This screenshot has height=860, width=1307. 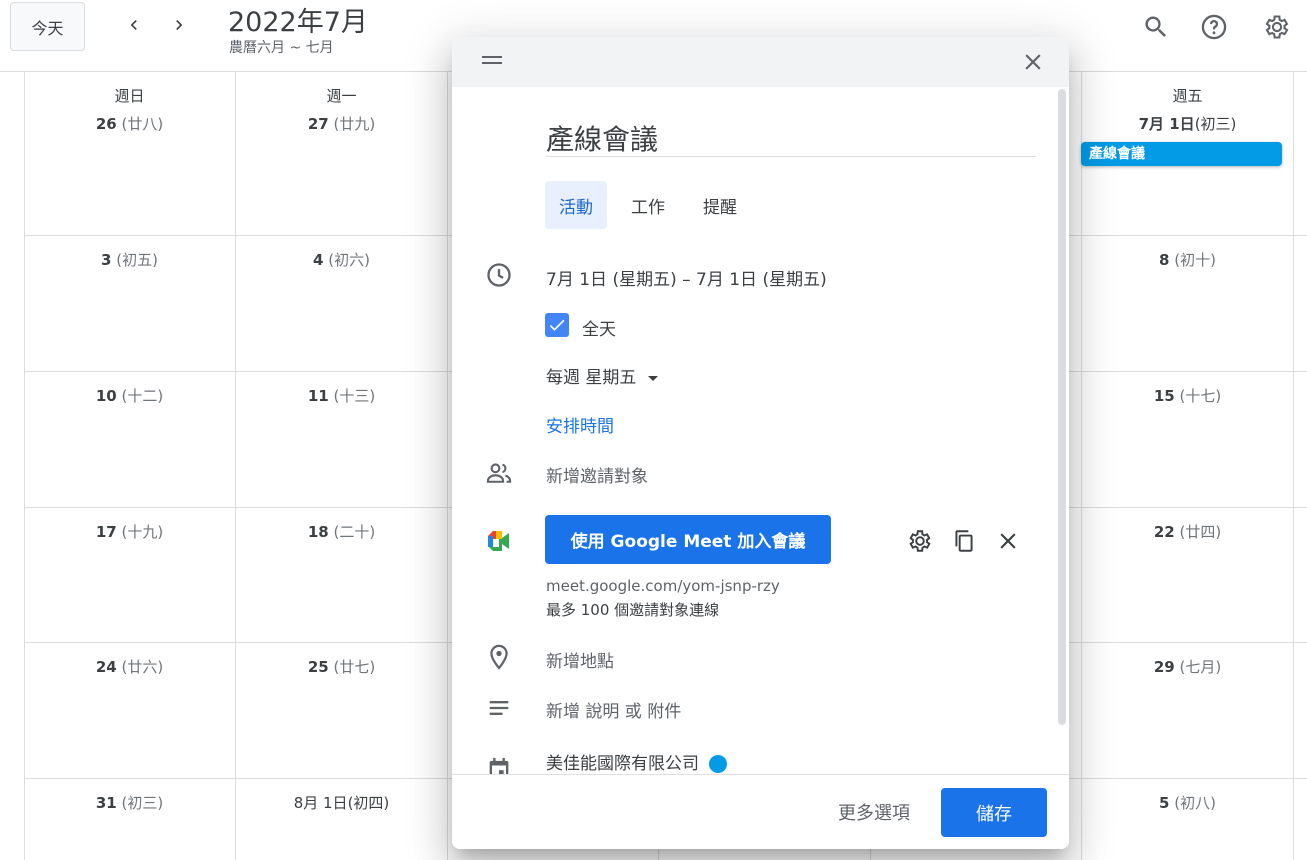 I want to click on add-location-field: 新增地點, so click(x=580, y=659).